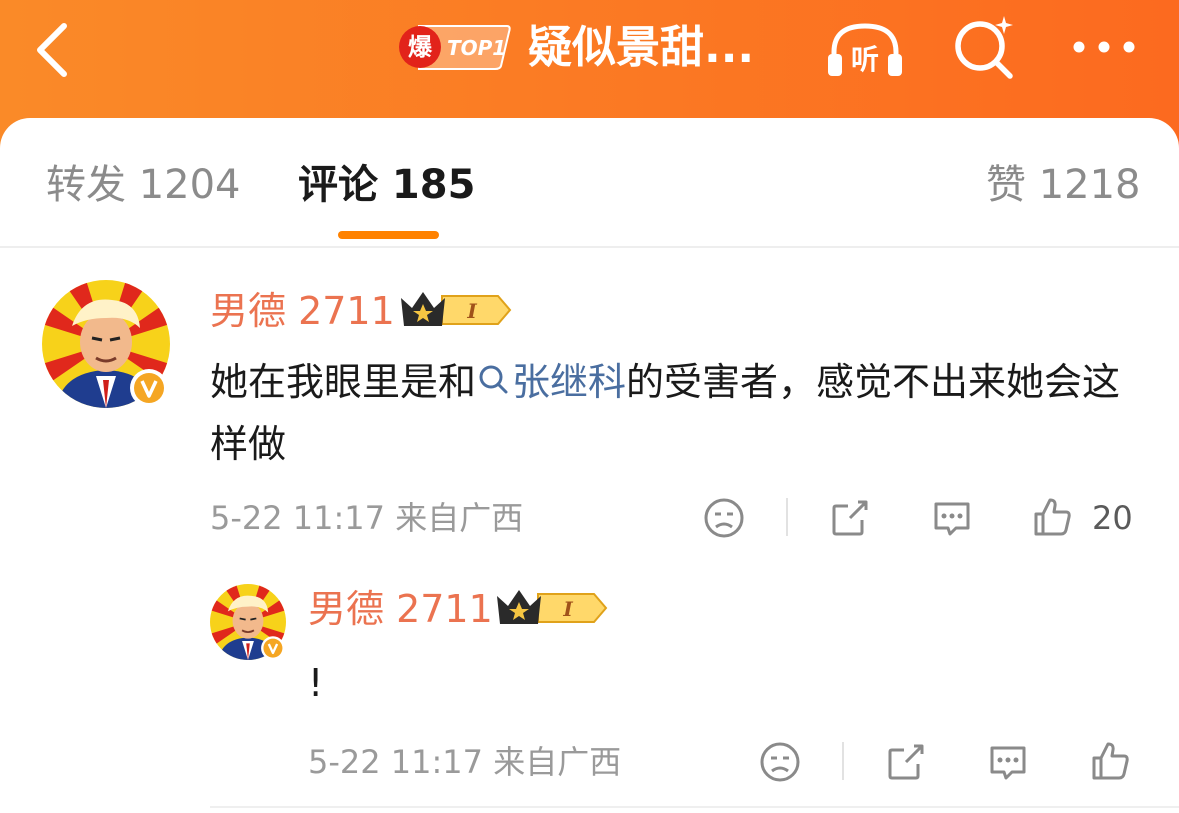  Describe the element at coordinates (316, 683) in the screenshot. I see `reply-text: !` at that location.